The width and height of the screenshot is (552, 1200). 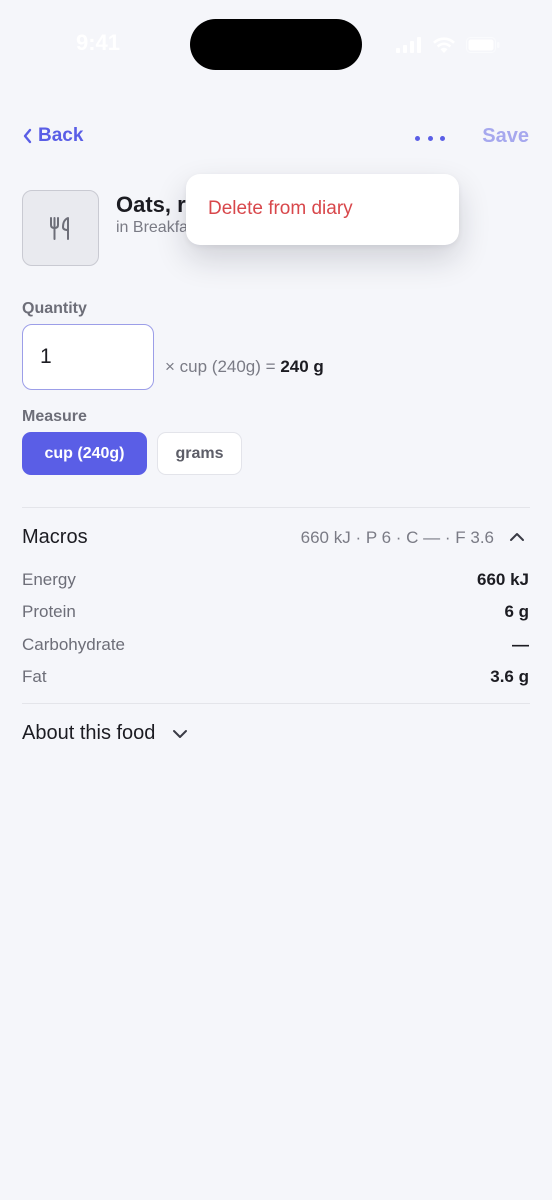 What do you see at coordinates (49, 611) in the screenshot?
I see `macro-label-protein: Protein` at bounding box center [49, 611].